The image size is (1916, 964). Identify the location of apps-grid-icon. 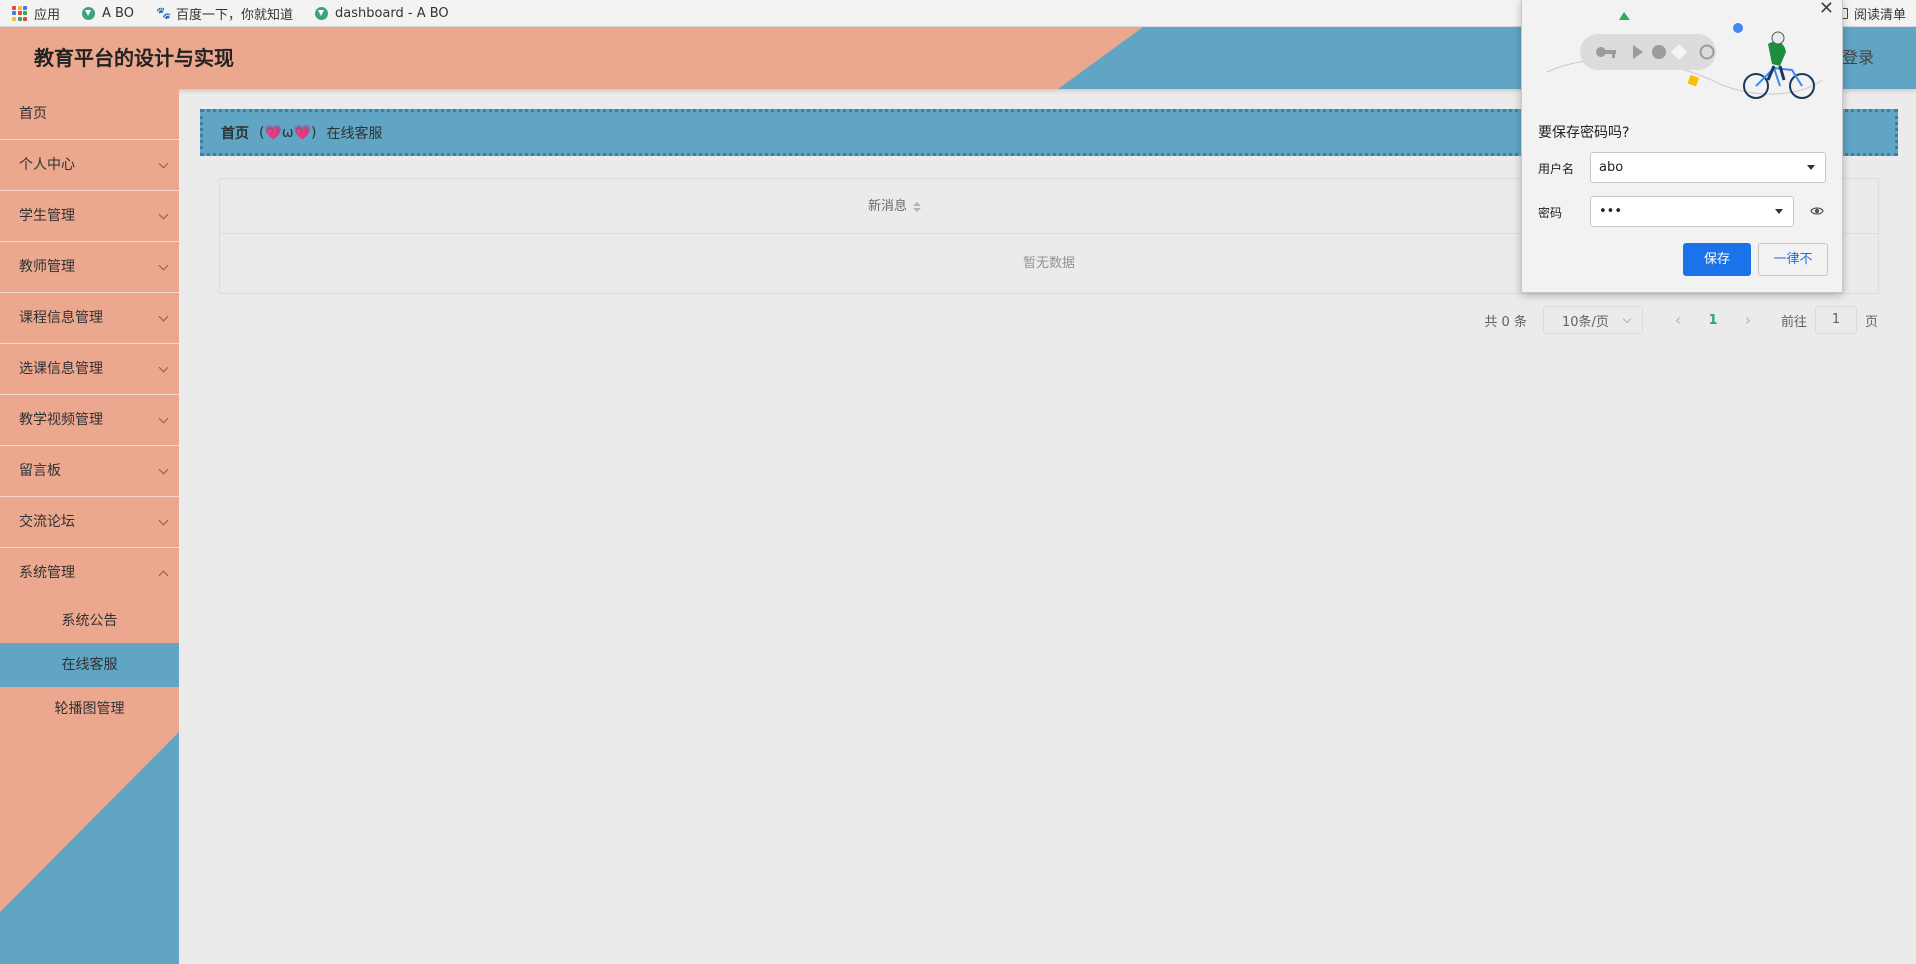
(19, 13).